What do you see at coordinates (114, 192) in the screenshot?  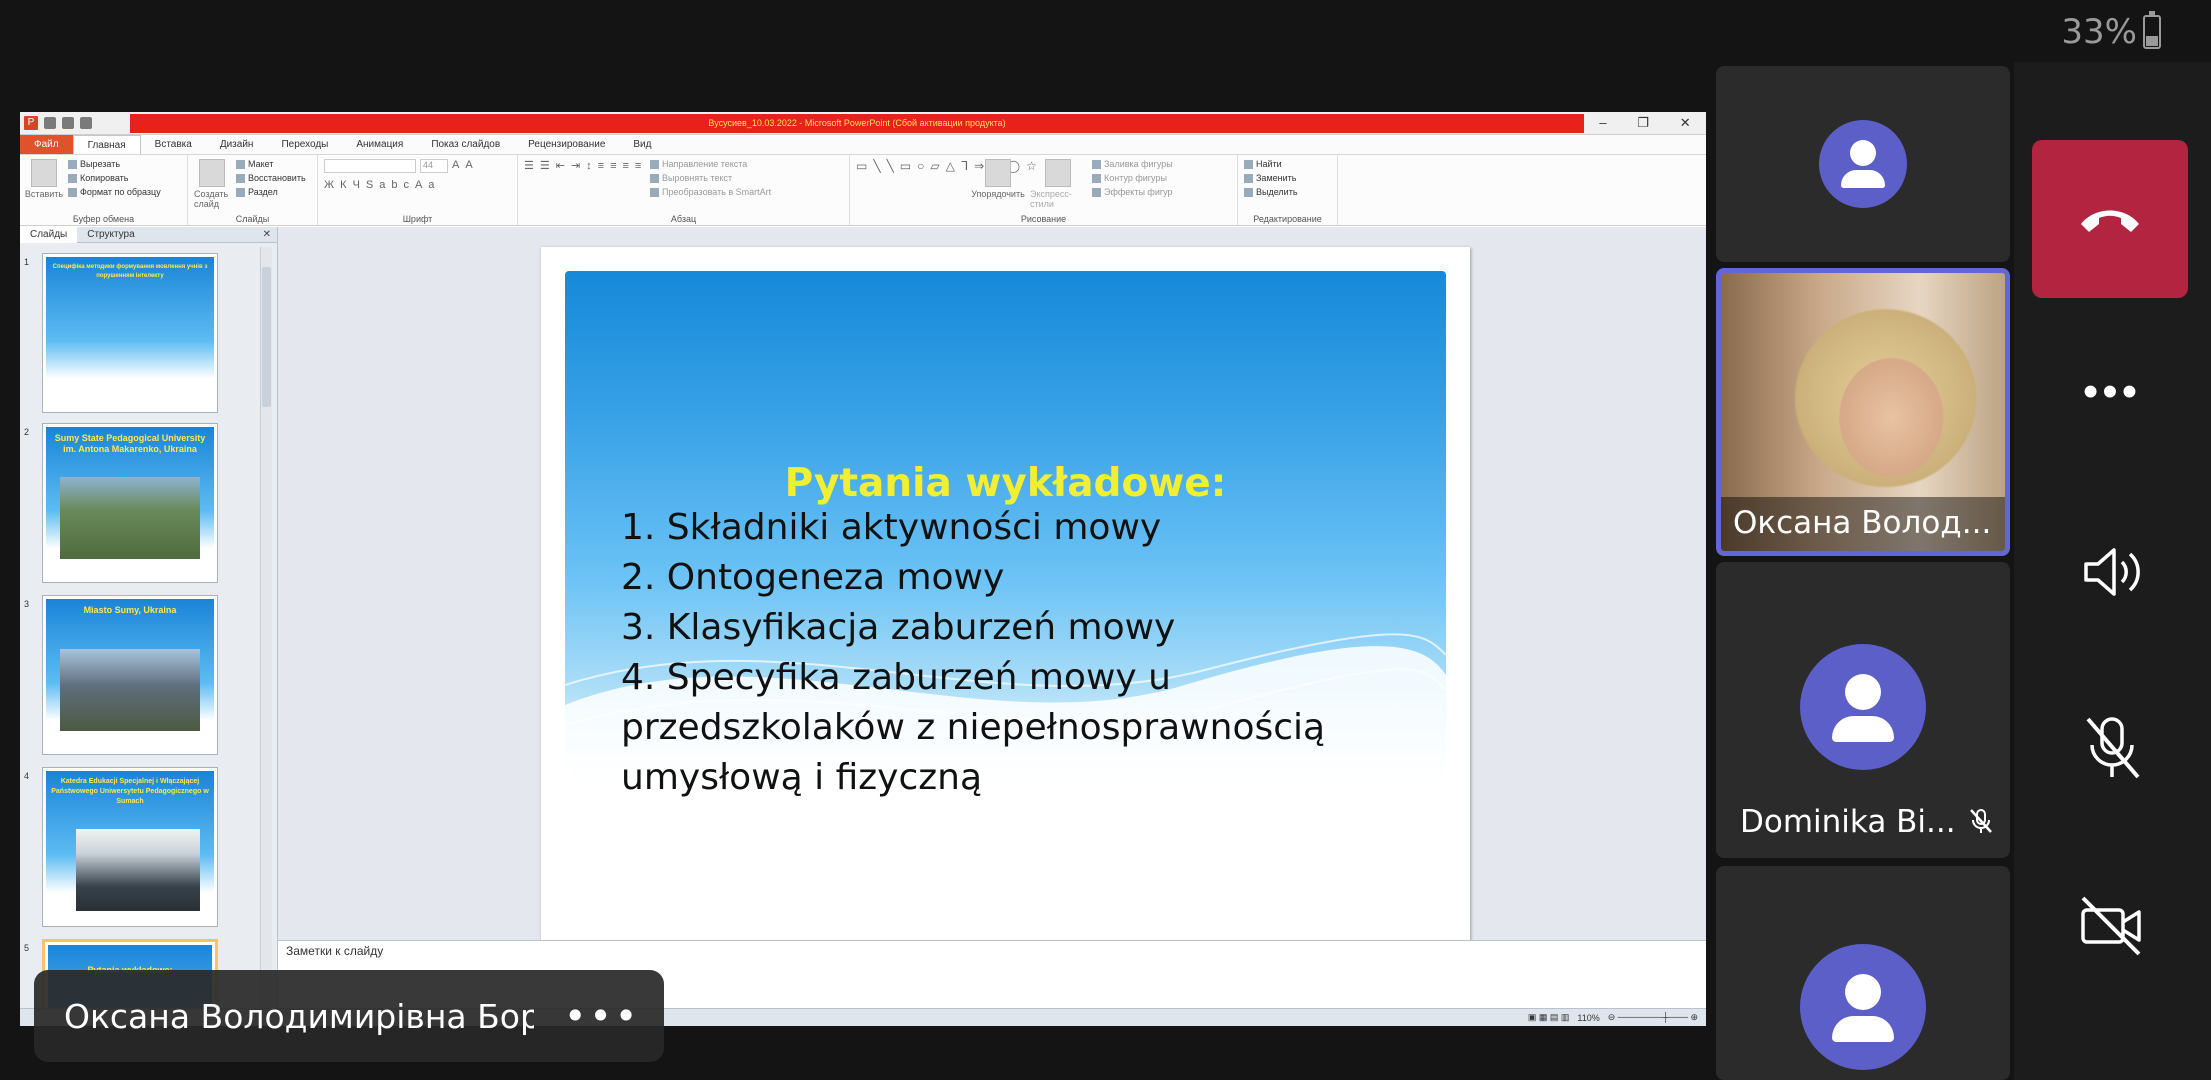 I see `format-painter-button: Формат по образцу` at bounding box center [114, 192].